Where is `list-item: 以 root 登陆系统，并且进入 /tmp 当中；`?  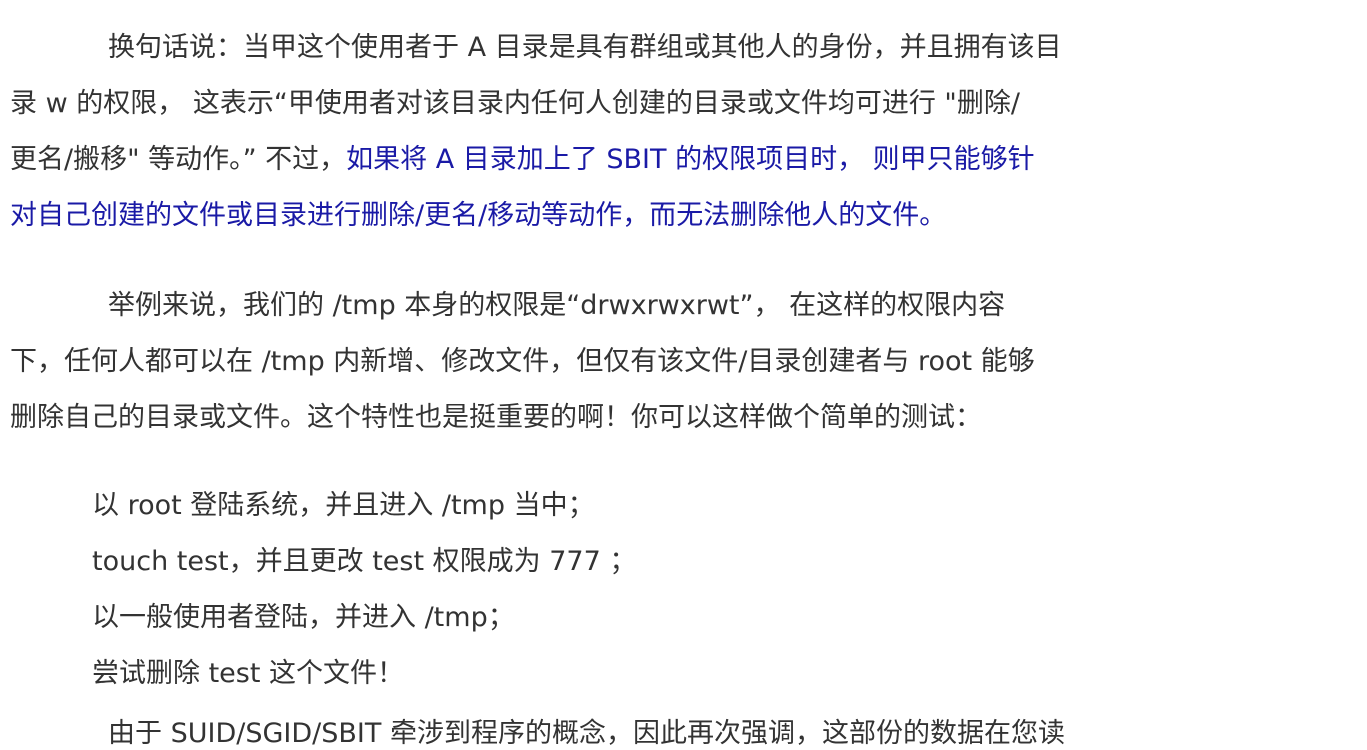 list-item: 以 root 登陆系统，并且进入 /tmp 当中； is located at coordinates (343, 505).